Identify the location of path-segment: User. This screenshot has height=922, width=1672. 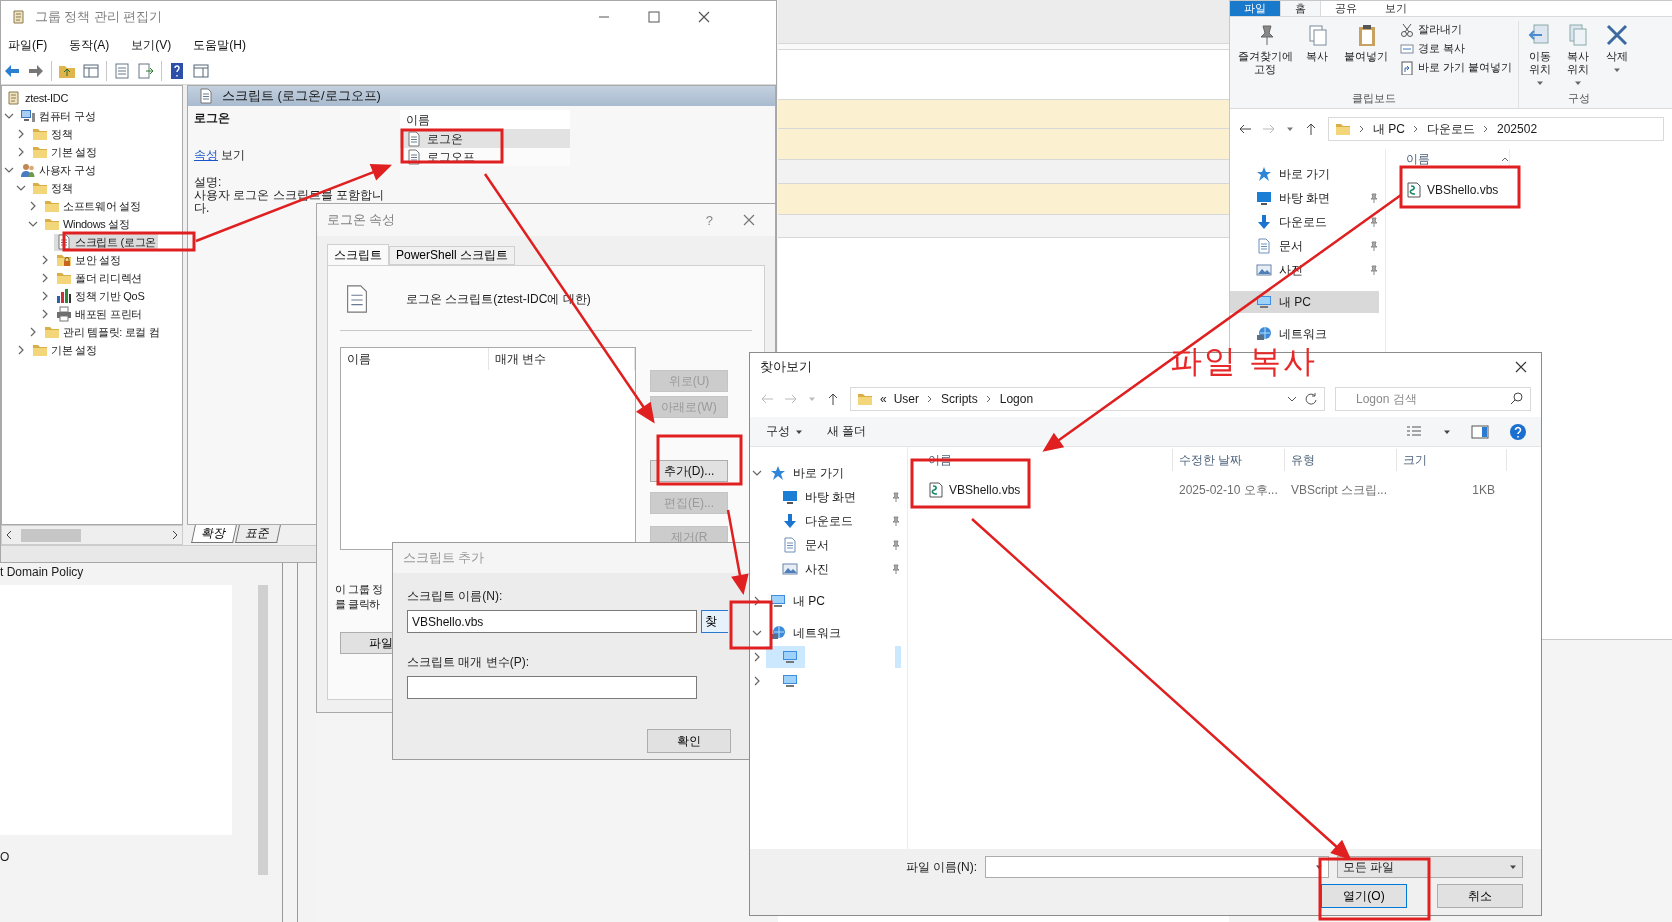
(906, 399).